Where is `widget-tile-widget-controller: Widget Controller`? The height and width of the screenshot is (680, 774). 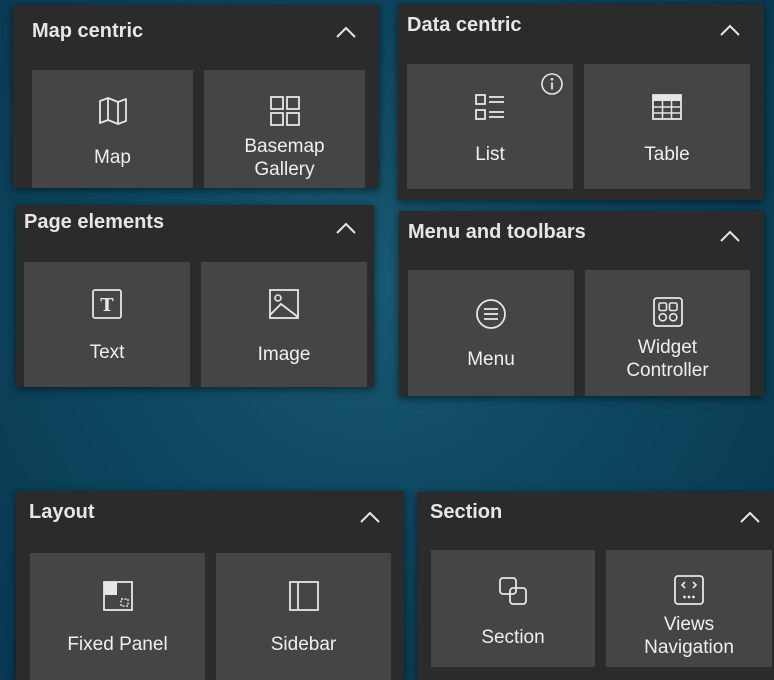 widget-tile-widget-controller: Widget Controller is located at coordinates (667, 333).